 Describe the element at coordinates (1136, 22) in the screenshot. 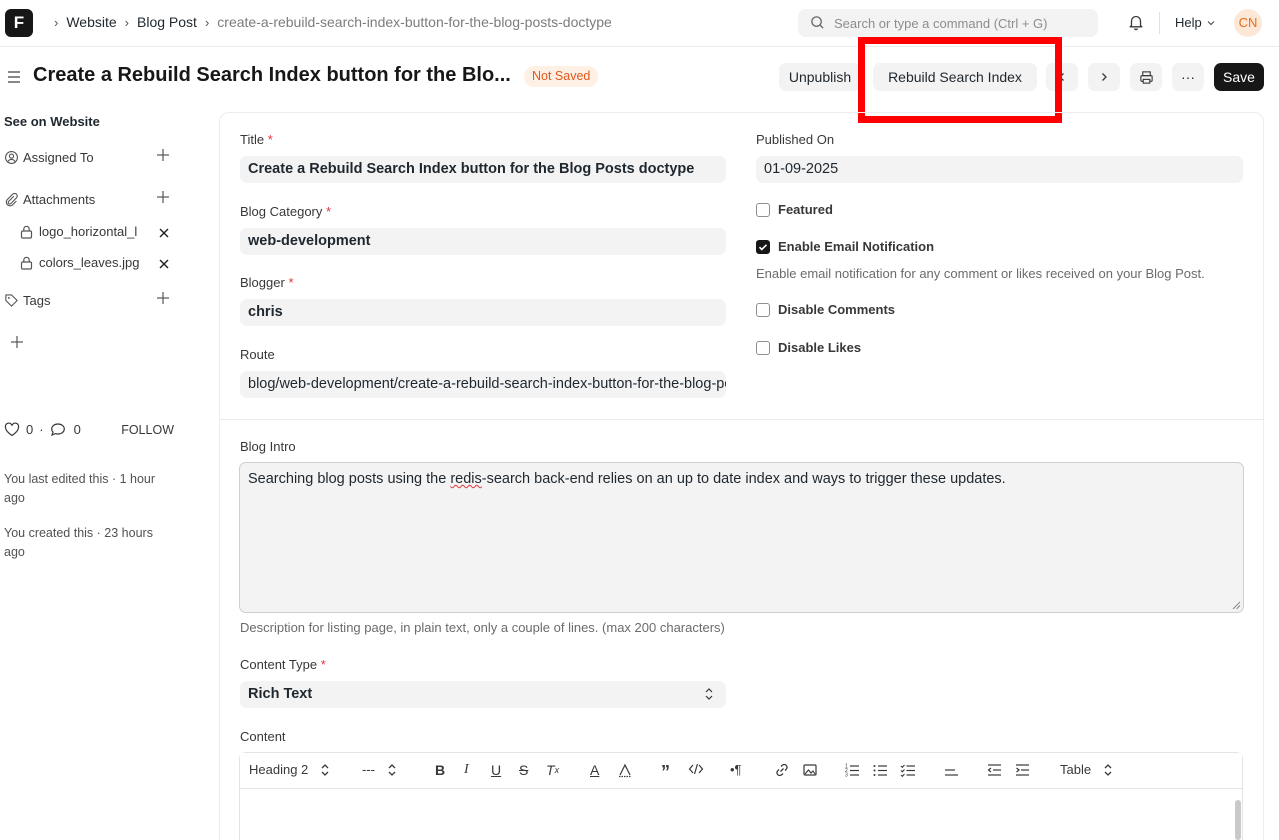

I see `bell-icon` at that location.